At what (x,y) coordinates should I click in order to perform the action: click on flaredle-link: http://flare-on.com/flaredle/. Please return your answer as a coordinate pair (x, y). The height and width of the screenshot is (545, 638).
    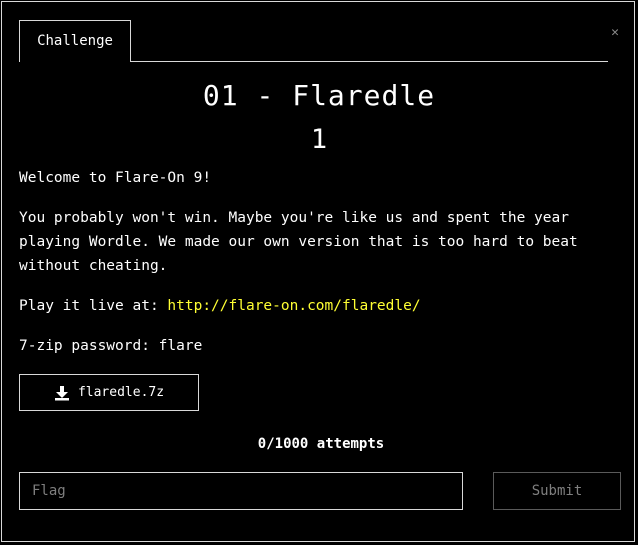
    Looking at the image, I should click on (293, 306).